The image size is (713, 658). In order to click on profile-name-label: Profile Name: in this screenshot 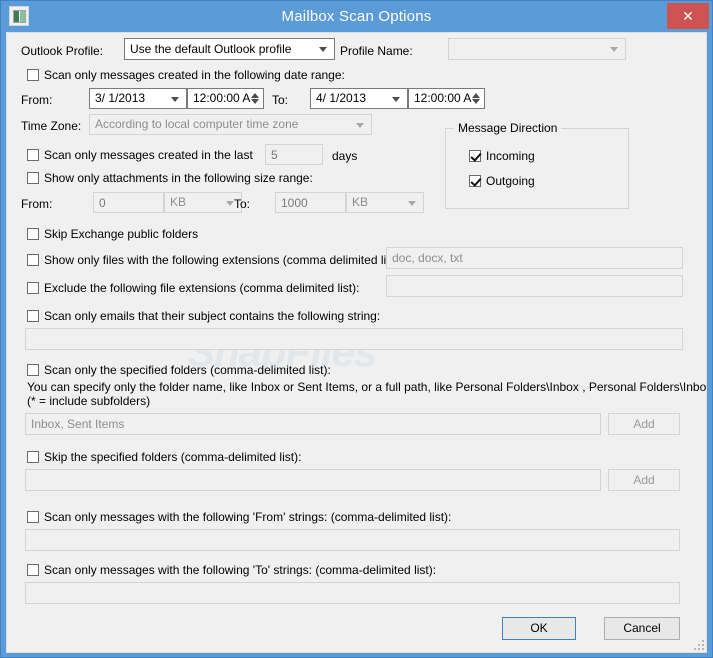, I will do `click(376, 51)`.